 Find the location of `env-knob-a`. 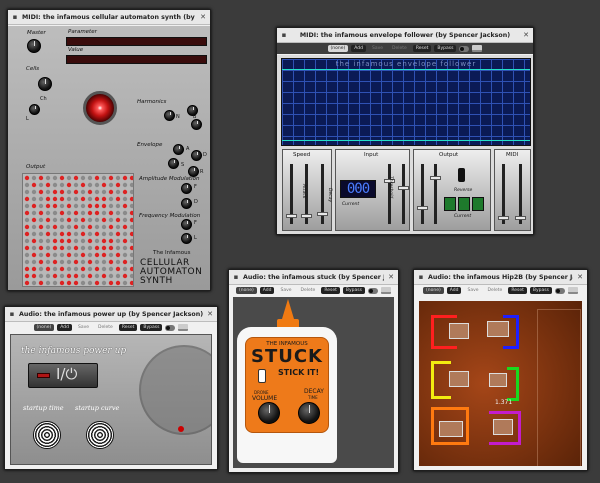

env-knob-a is located at coordinates (178, 149).